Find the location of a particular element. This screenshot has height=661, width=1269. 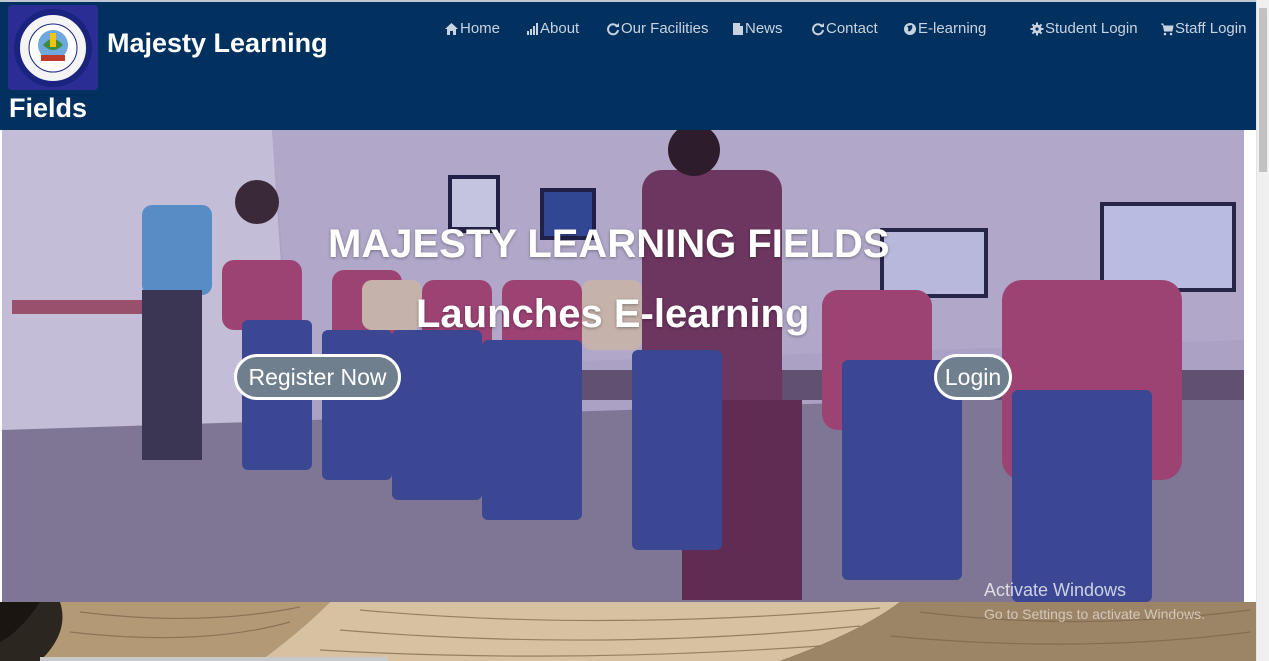

nav-contact: Contact is located at coordinates (844, 28).